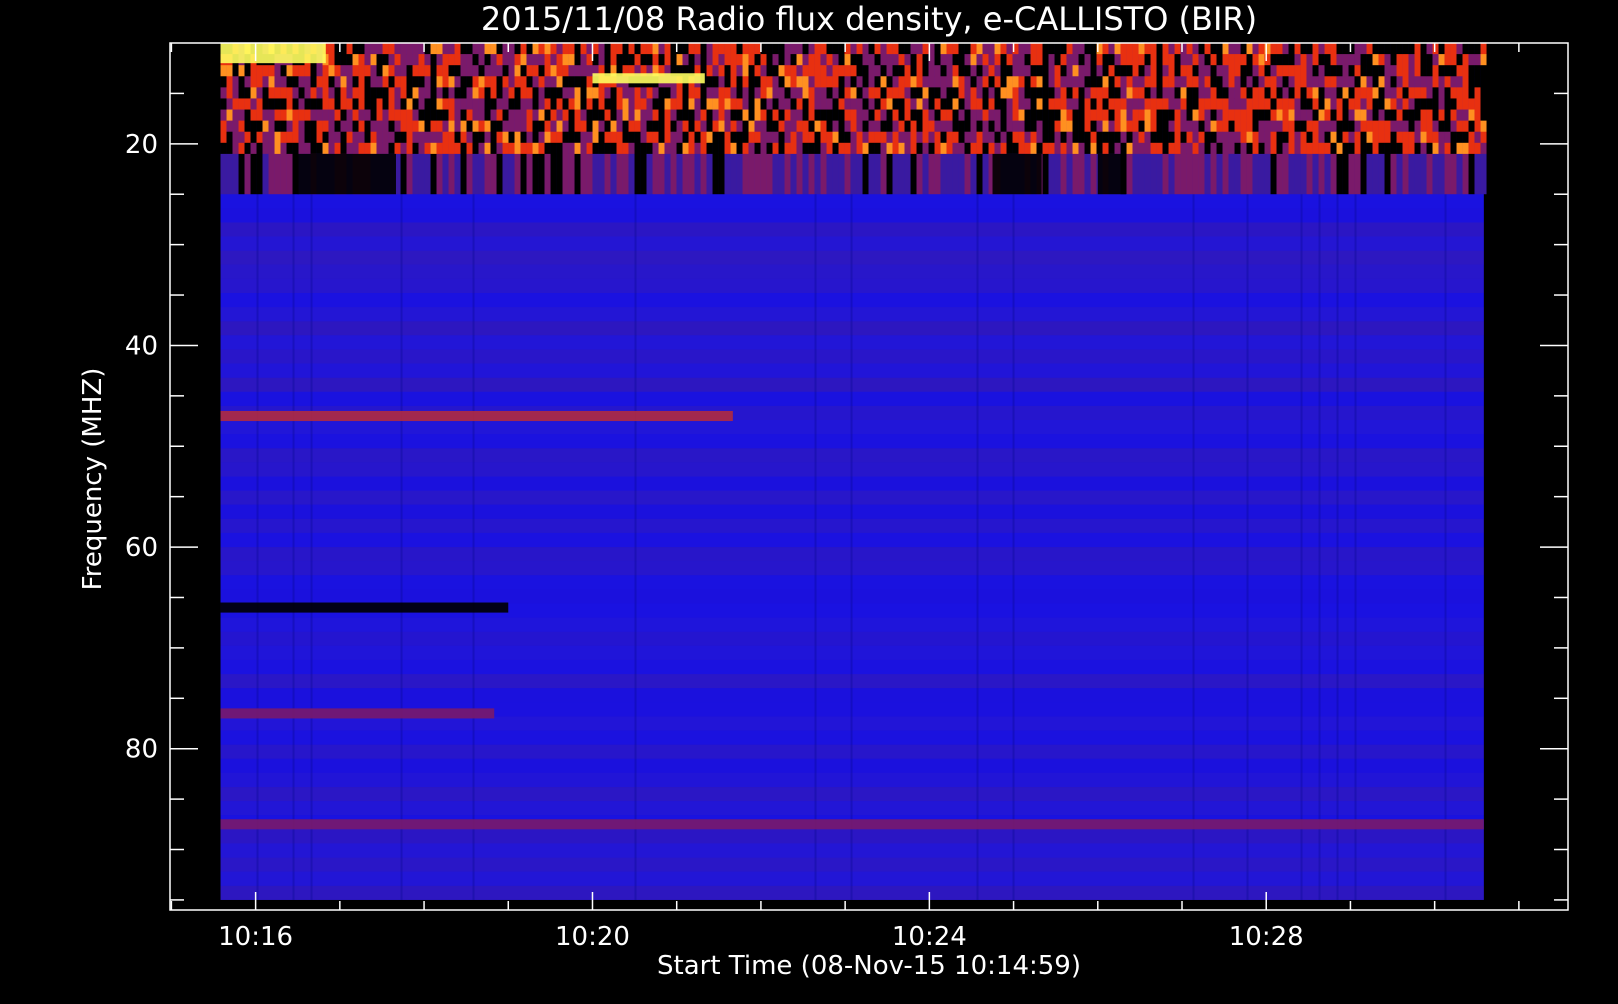 The height and width of the screenshot is (1004, 1618). What do you see at coordinates (141, 346) in the screenshot?
I see `y-tick-label: 40` at bounding box center [141, 346].